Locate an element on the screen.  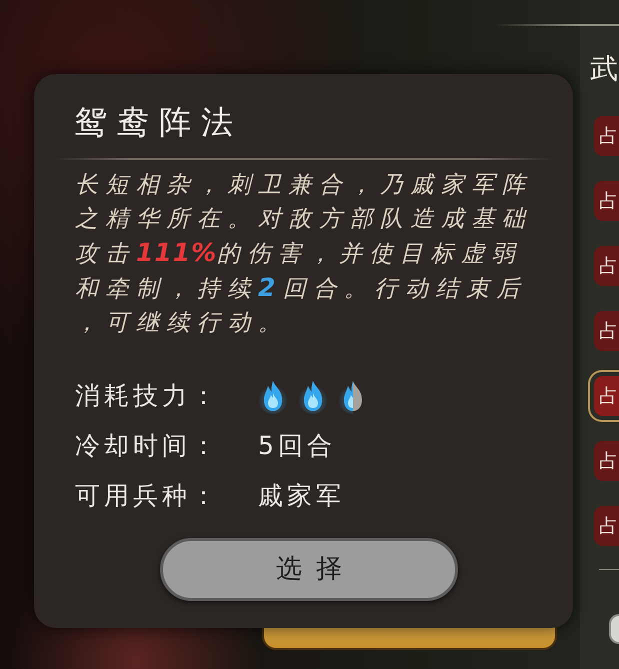
stat-value: 戚家军 is located at coordinates (301, 496).